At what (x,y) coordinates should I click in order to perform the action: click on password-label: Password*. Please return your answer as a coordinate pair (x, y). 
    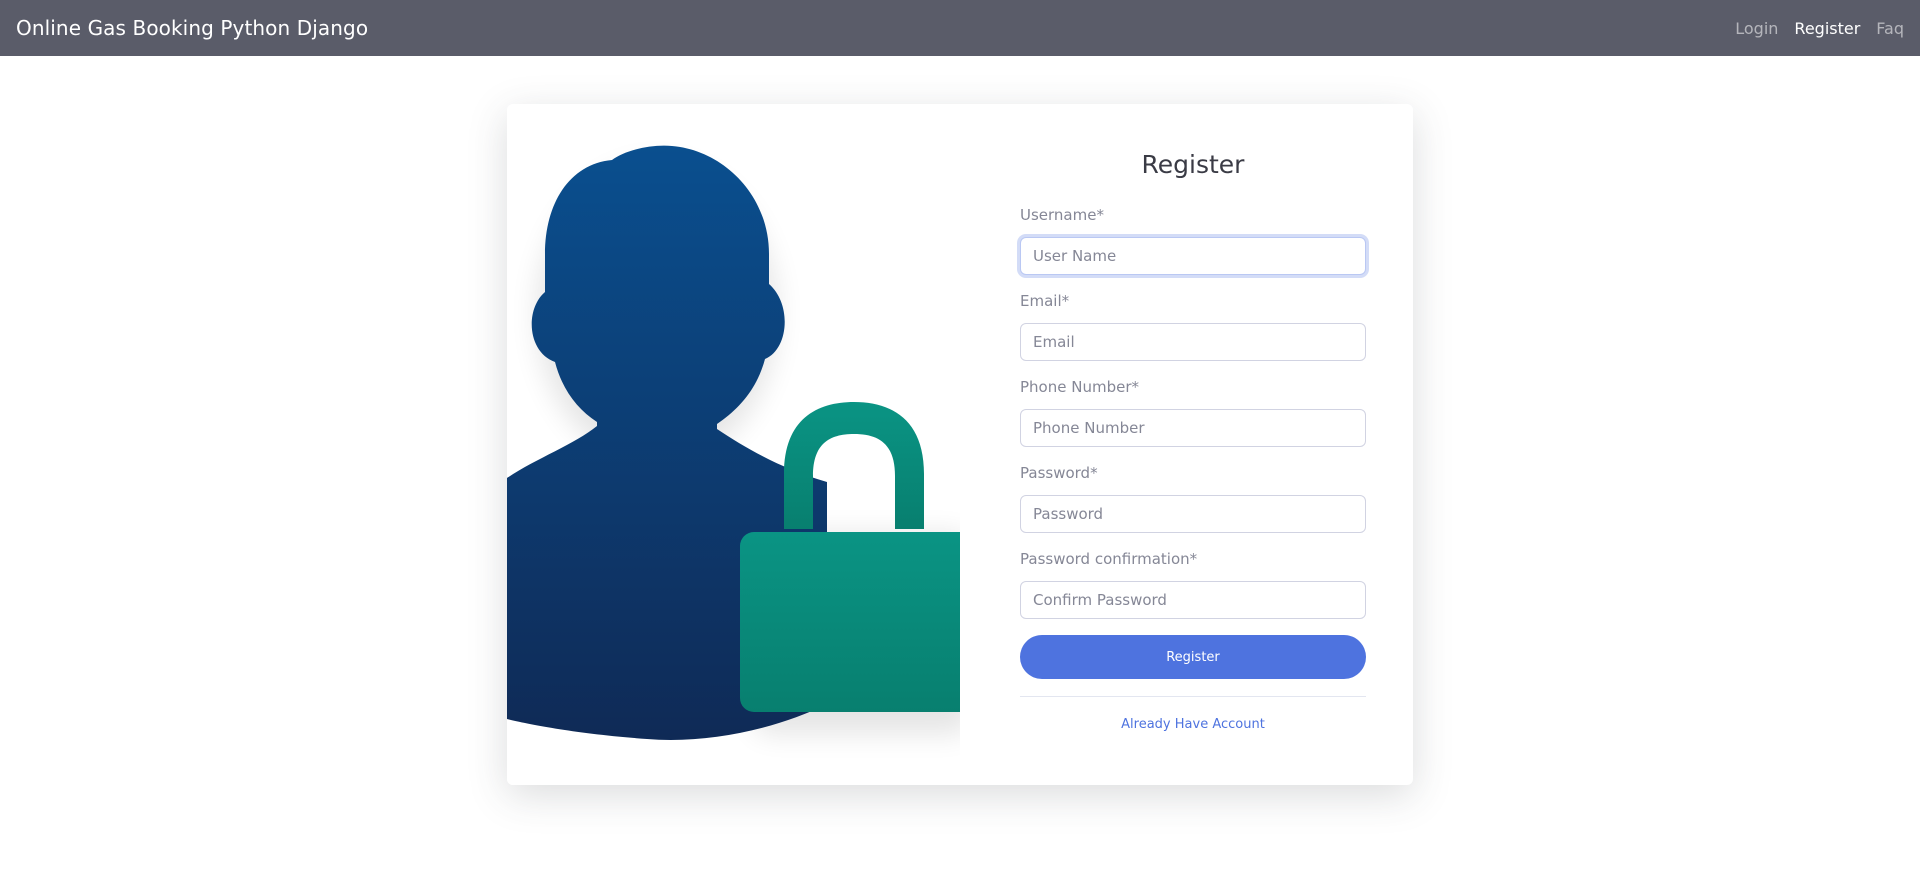
    Looking at the image, I should click on (1059, 473).